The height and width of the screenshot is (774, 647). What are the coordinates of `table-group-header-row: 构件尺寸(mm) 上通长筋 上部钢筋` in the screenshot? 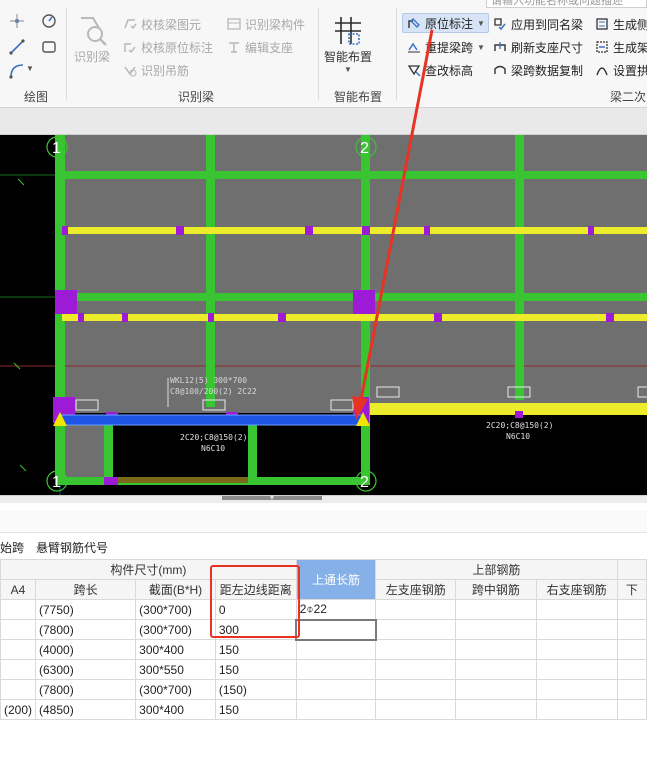 It's located at (323, 579).